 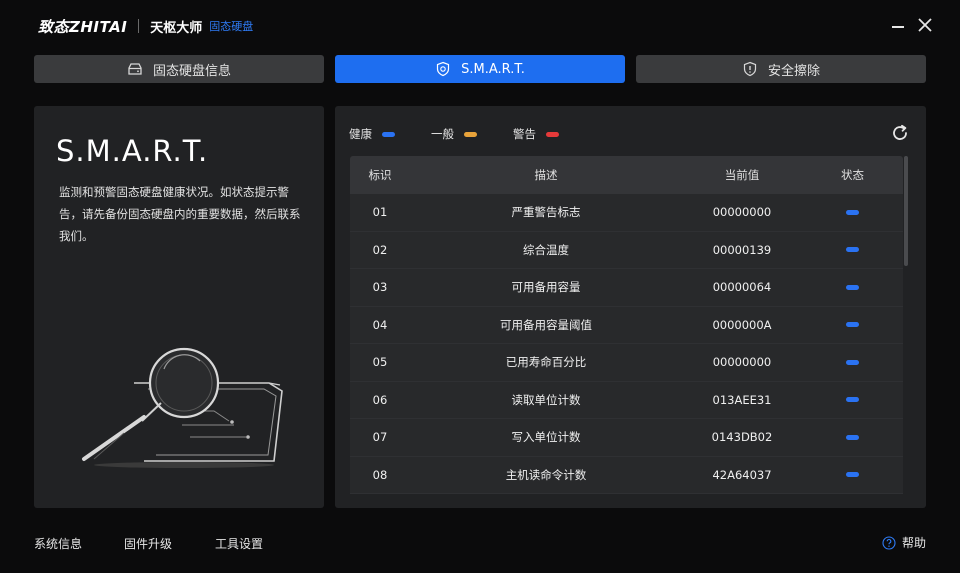 What do you see at coordinates (58, 543) in the screenshot?
I see `system-info-link: 系统信息` at bounding box center [58, 543].